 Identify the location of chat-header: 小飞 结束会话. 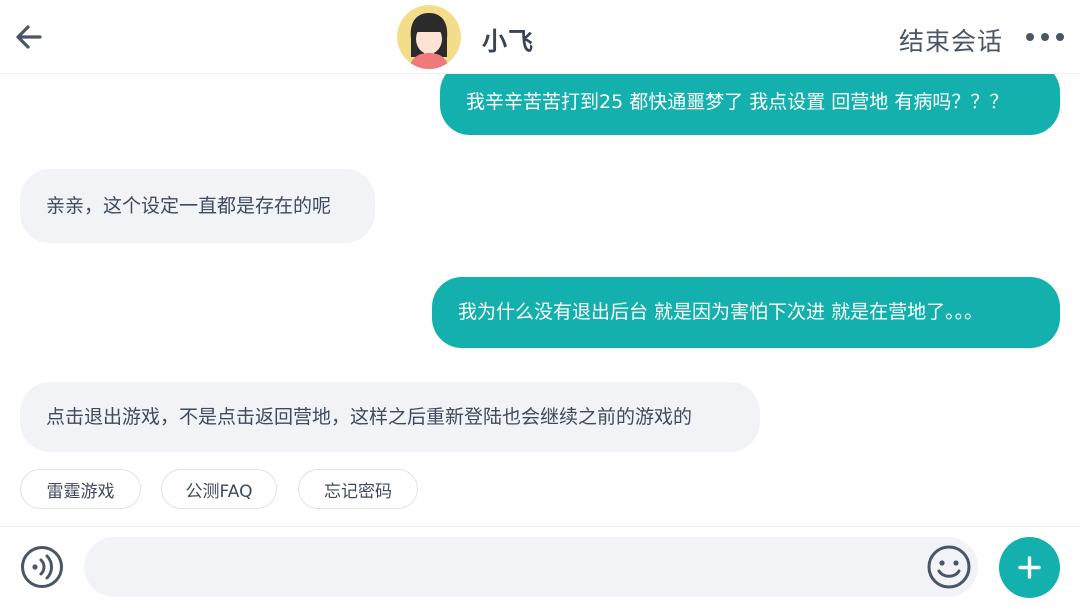
(540, 37).